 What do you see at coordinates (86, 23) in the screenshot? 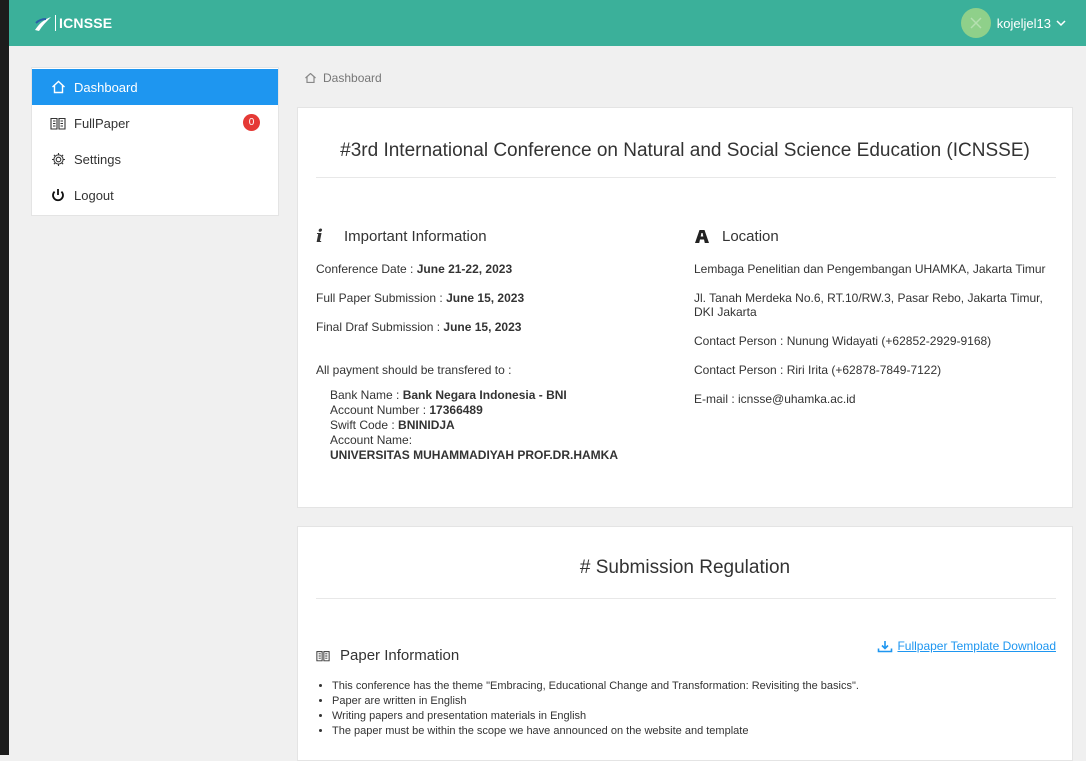
I see `brand-name: ICNSSE` at bounding box center [86, 23].